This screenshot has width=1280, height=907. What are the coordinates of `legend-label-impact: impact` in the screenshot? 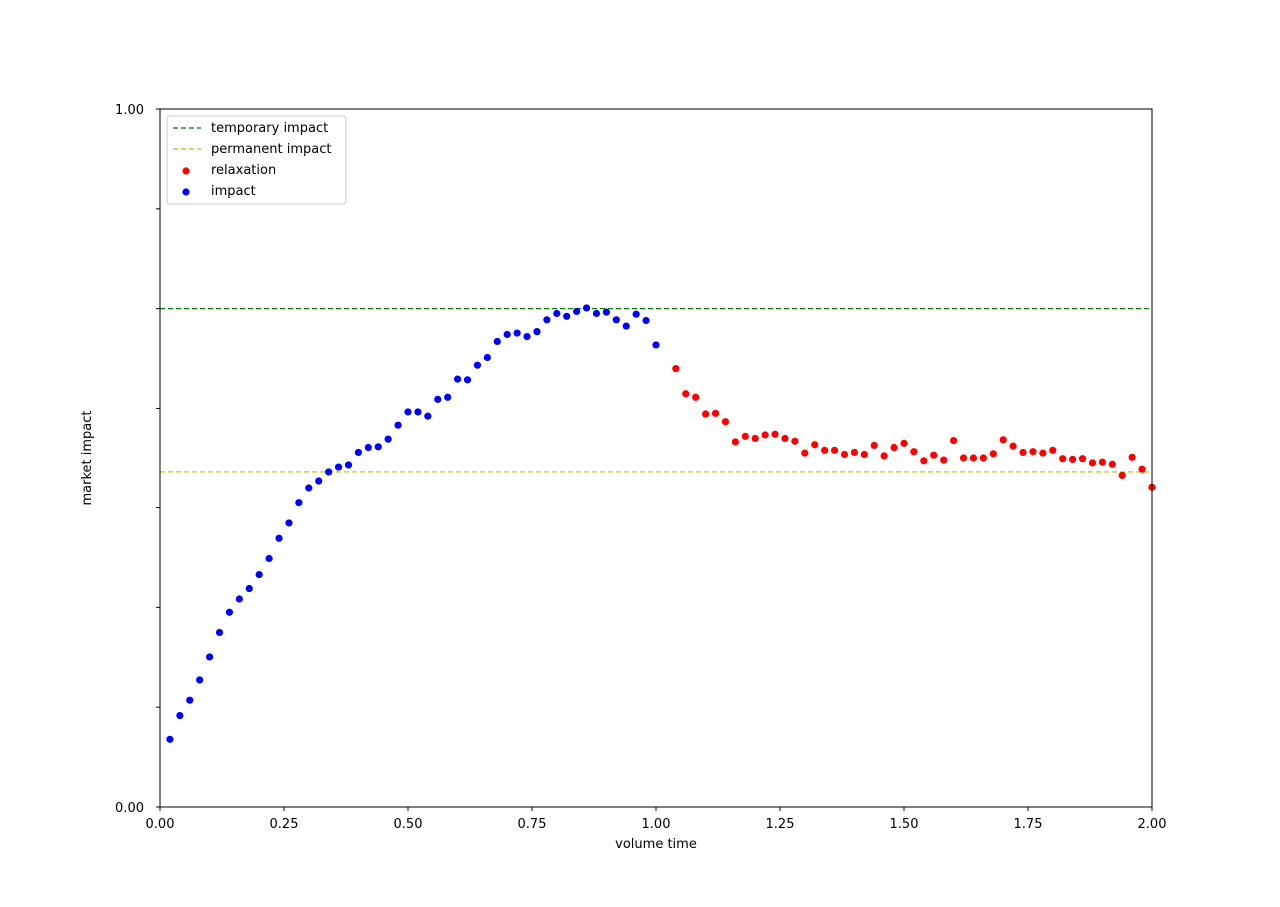 It's located at (233, 191).